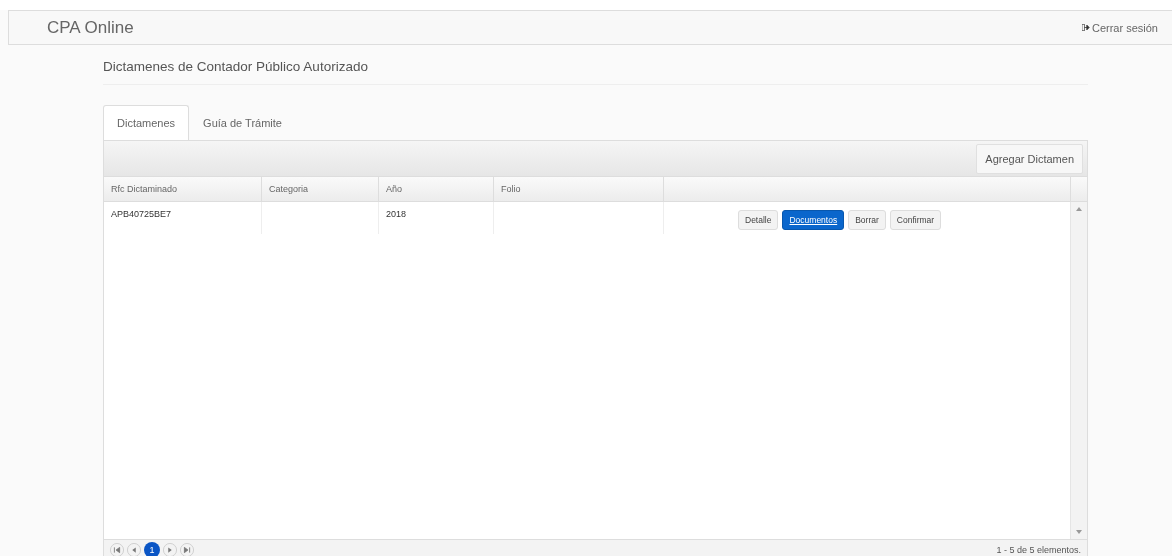  I want to click on tab: Guía de Trámite, so click(242, 122).